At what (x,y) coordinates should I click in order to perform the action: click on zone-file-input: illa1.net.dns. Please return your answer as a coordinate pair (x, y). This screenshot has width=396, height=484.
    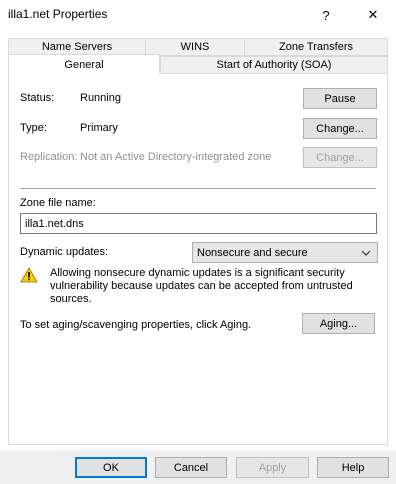
    Looking at the image, I should click on (198, 223).